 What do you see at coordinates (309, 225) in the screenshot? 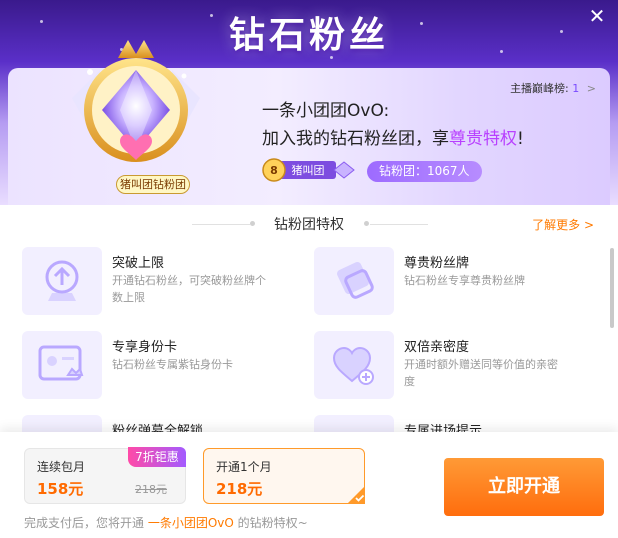
I see `privileges-title: 钻粉团特权` at bounding box center [309, 225].